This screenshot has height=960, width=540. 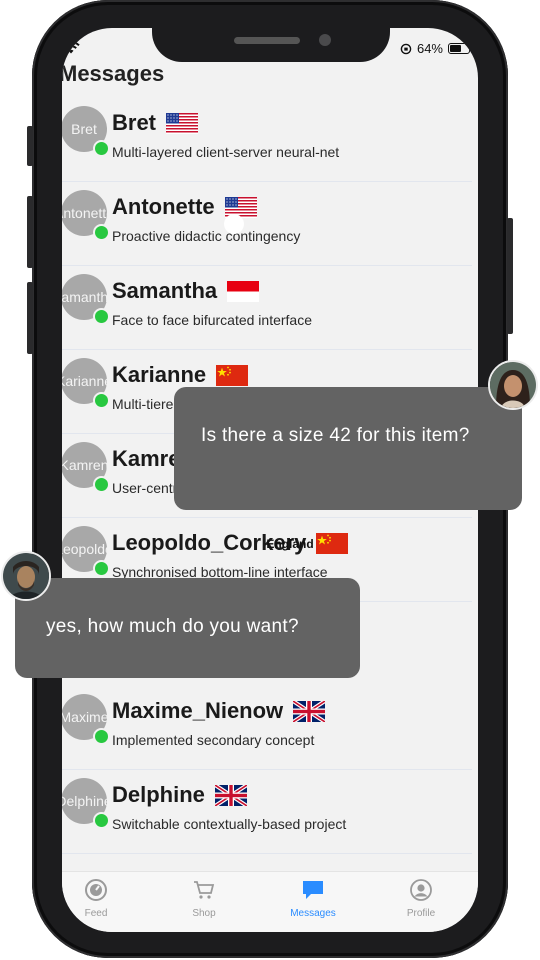 What do you see at coordinates (271, 36) in the screenshot?
I see `phone-notch` at bounding box center [271, 36].